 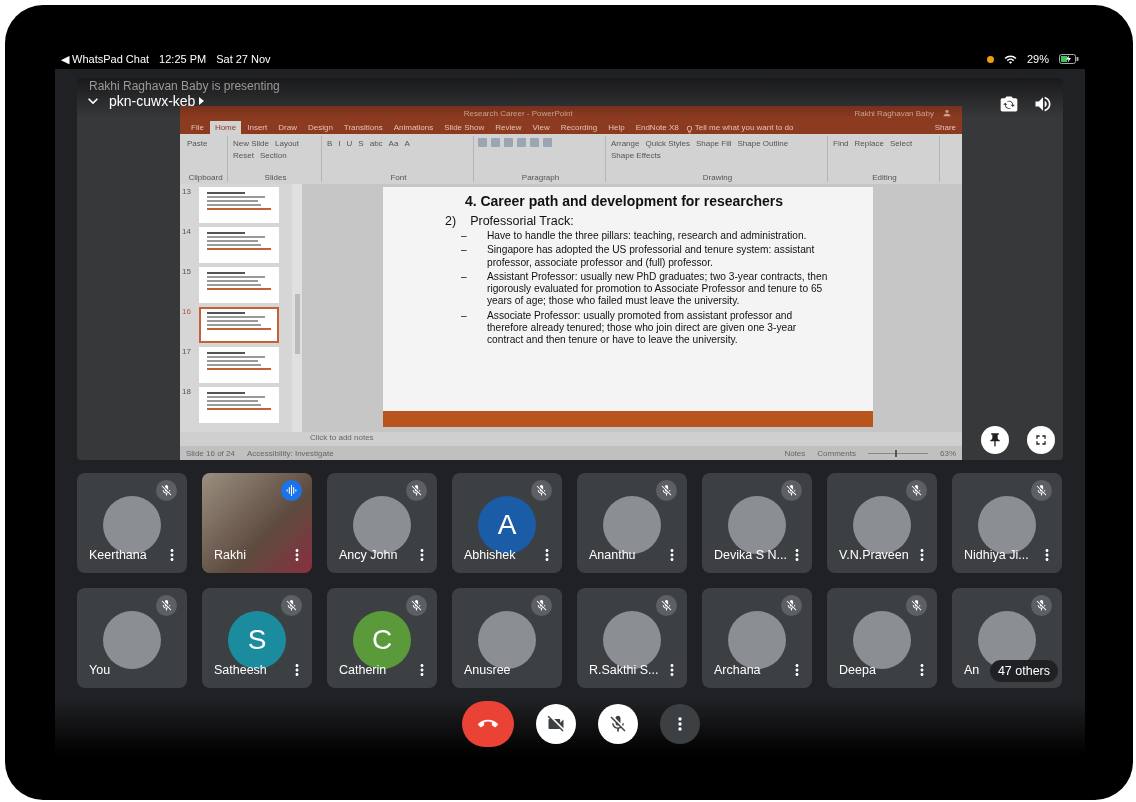 I want to click on ribbon-button: New Slide, so click(x=251, y=143).